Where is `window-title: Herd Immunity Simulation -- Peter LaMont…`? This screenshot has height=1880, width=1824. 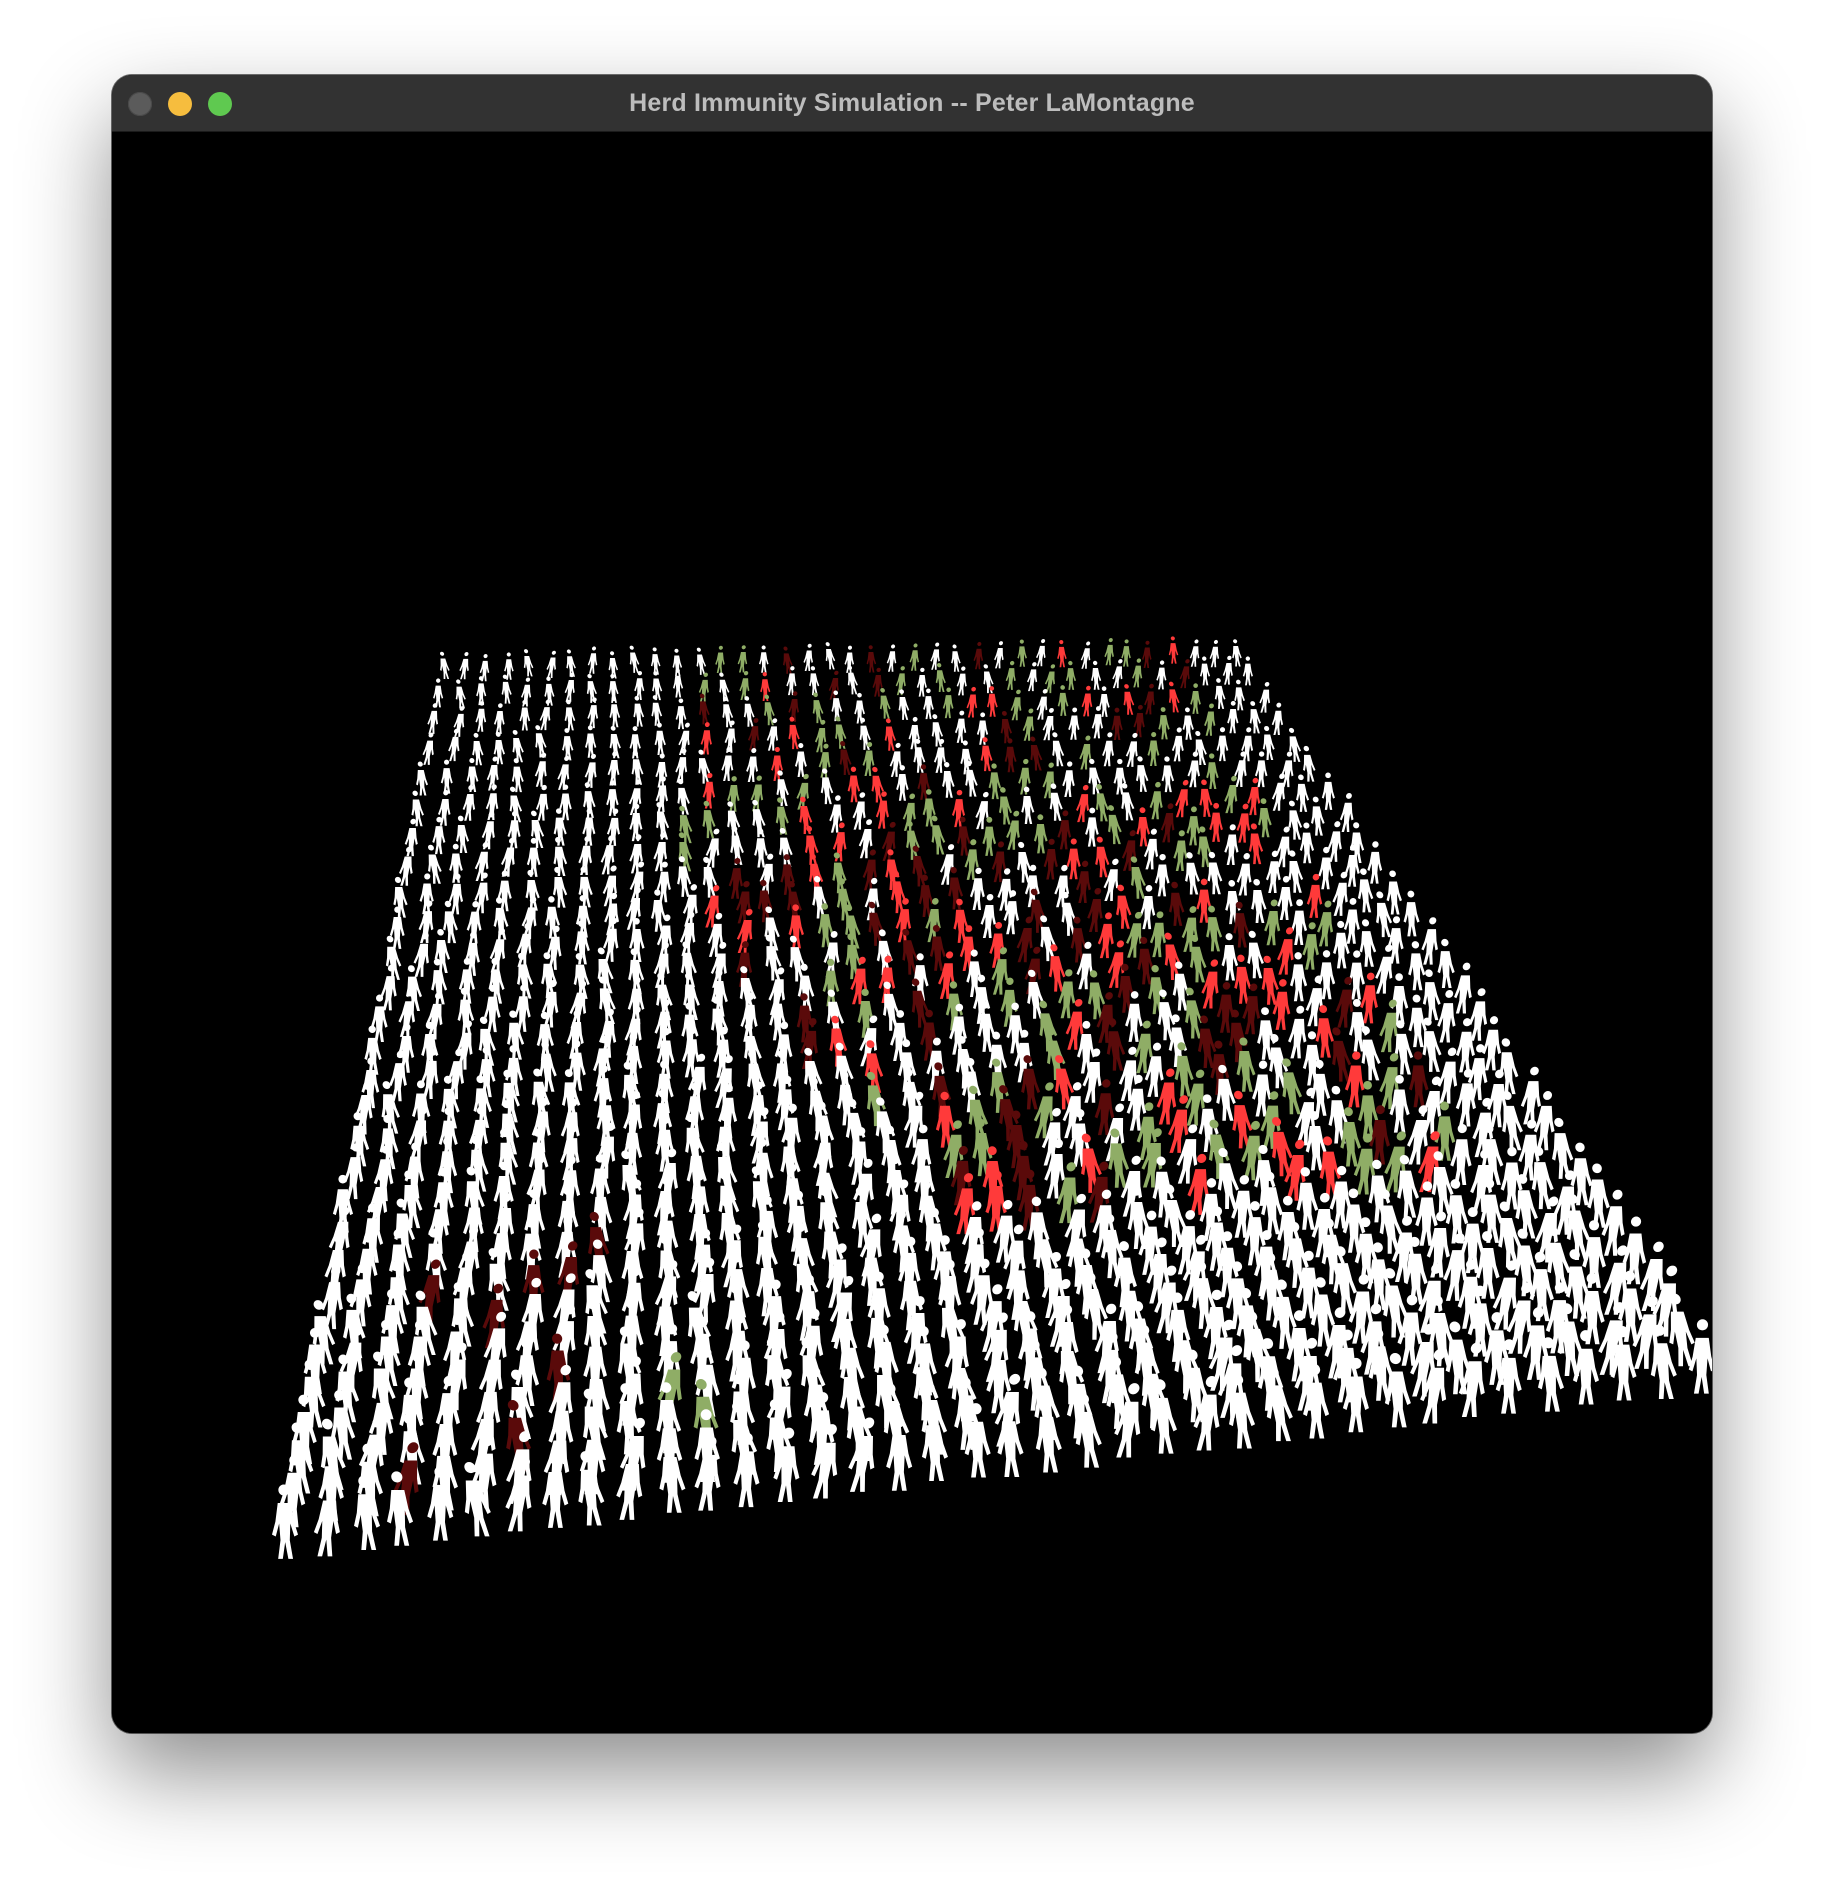
window-title: Herd Immunity Simulation -- Peter LaMont… is located at coordinates (912, 103).